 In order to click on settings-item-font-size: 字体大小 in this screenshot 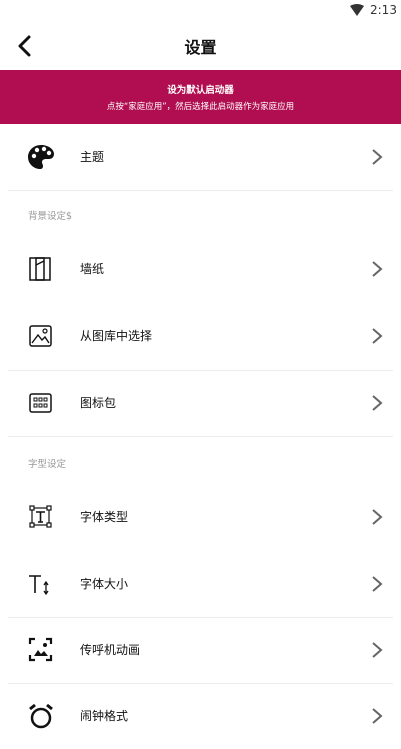, I will do `click(200, 584)`.